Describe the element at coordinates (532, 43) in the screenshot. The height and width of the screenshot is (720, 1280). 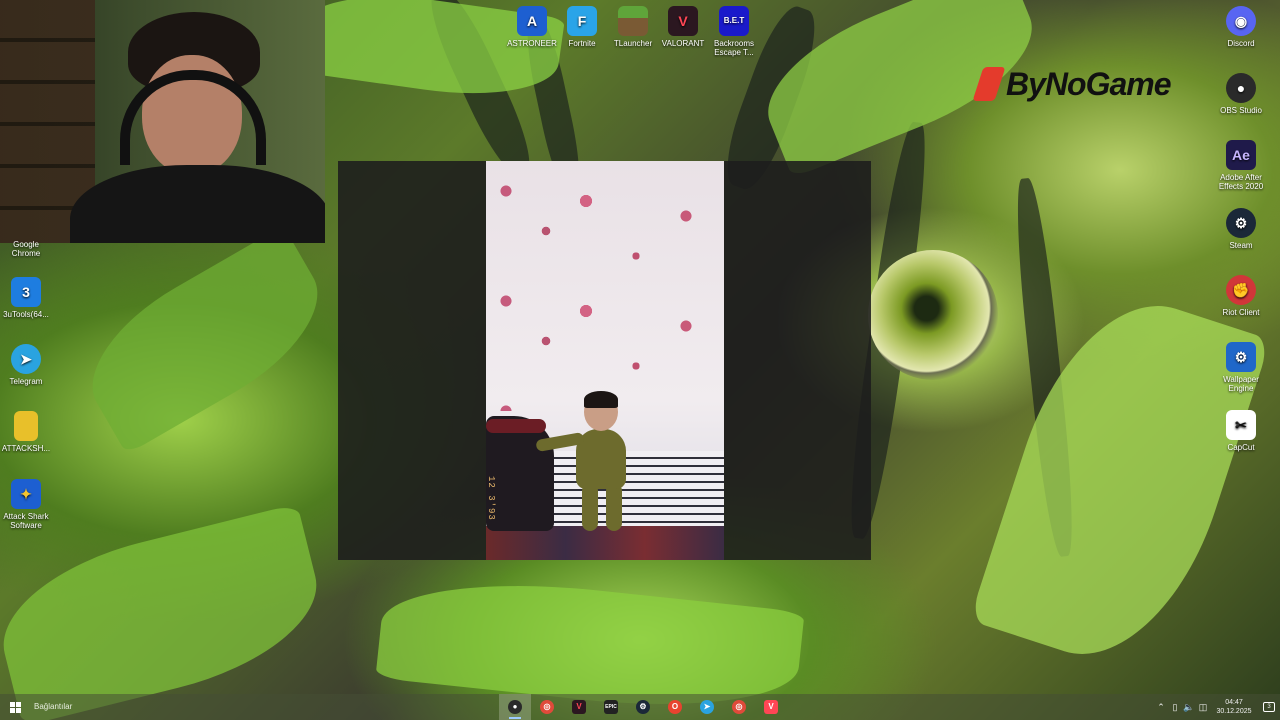
I see `desktop-icon-label: ASTRONEER` at that location.